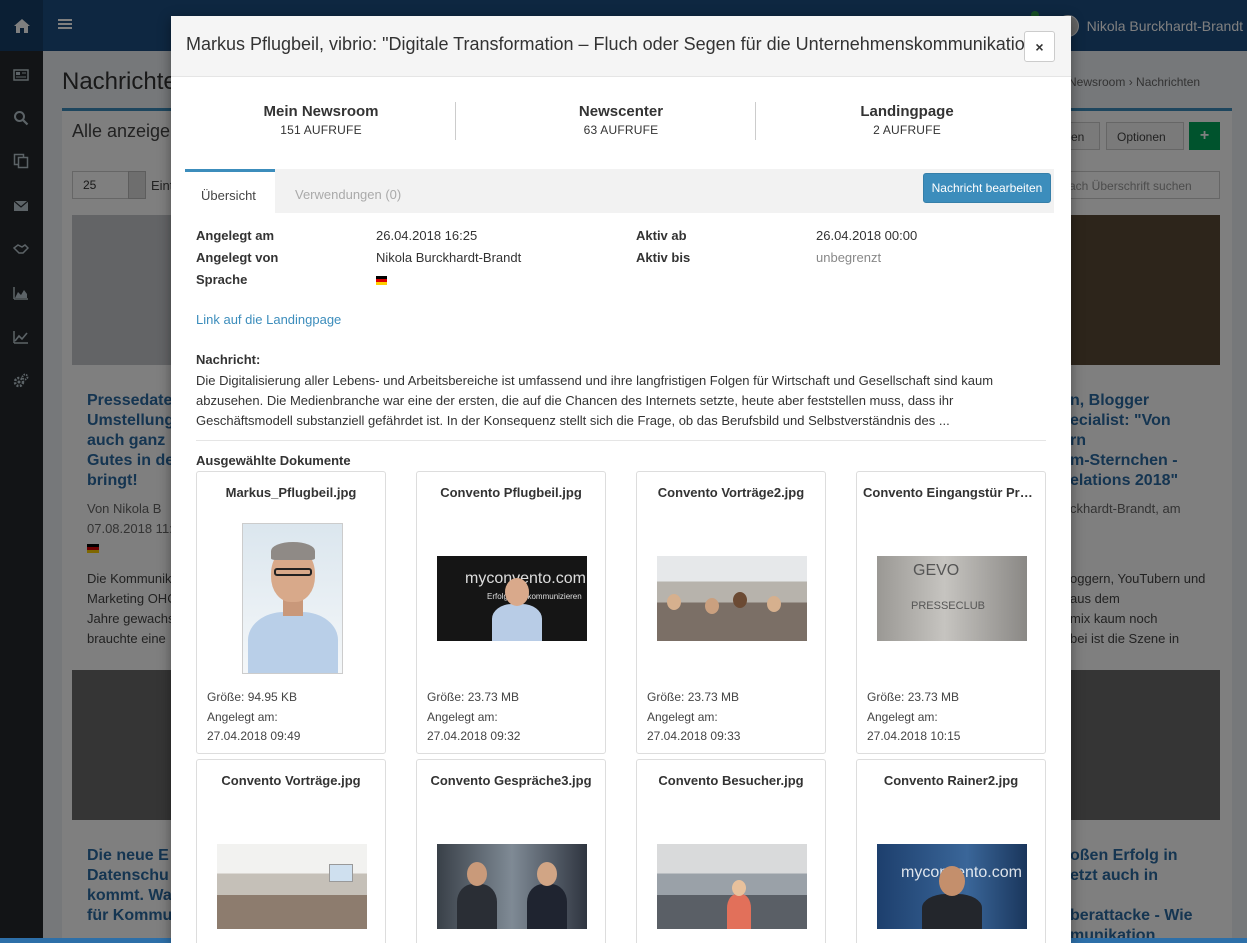  I want to click on tab-uebersicht: Übersicht, so click(230, 191).